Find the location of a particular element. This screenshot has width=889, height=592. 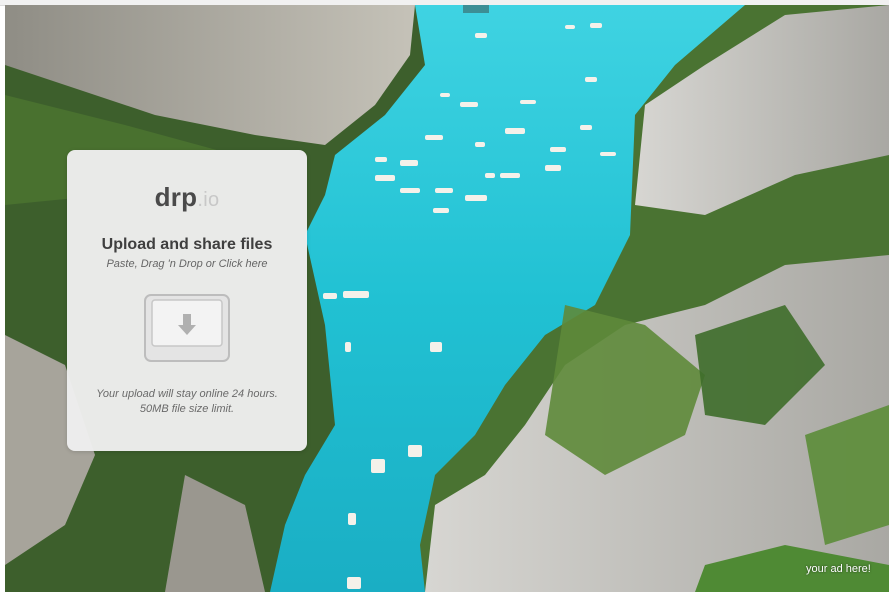

note-size-limit: 50MB file size limit. is located at coordinates (187, 409).